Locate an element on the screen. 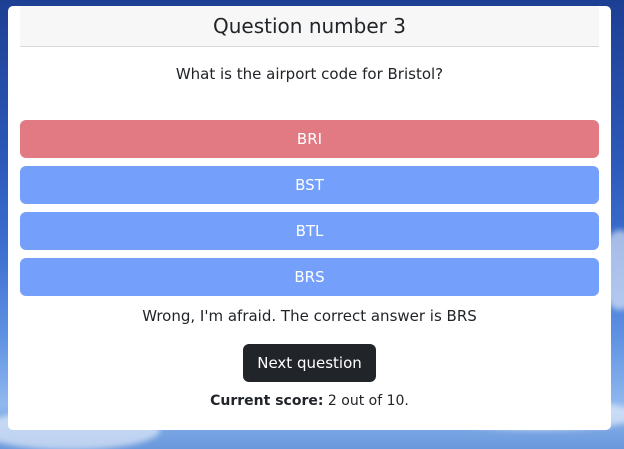 This screenshot has width=624, height=449. next-question-button: Next question is located at coordinates (309, 363).